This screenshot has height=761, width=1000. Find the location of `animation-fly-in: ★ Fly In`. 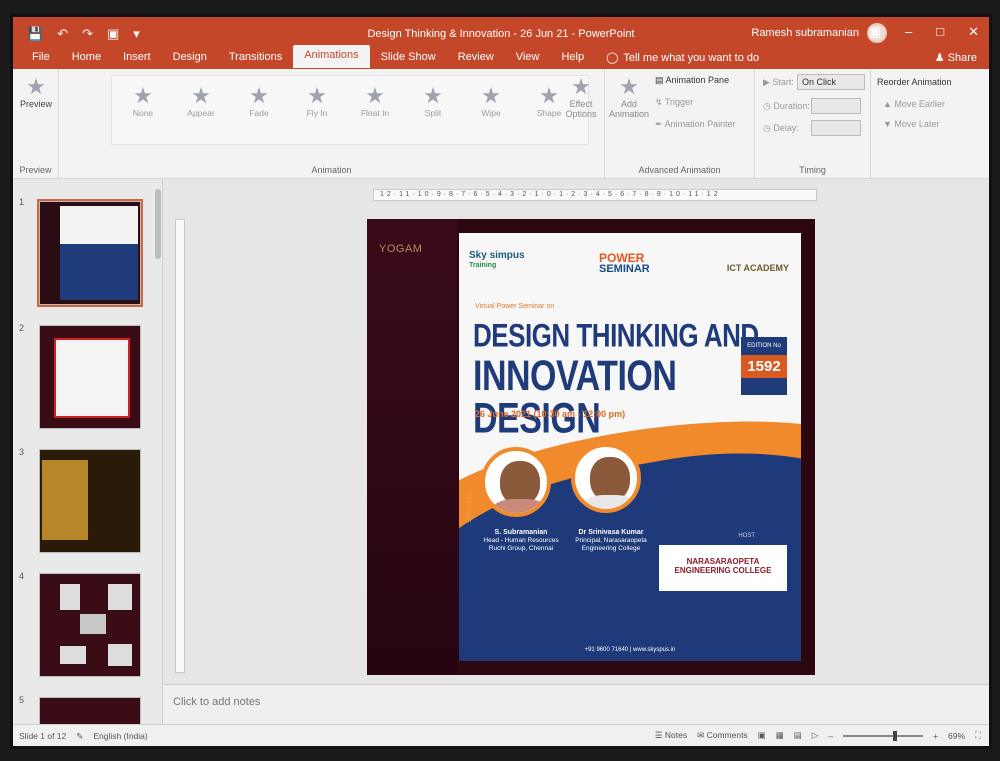

animation-fly-in: ★ Fly In is located at coordinates (317, 101).